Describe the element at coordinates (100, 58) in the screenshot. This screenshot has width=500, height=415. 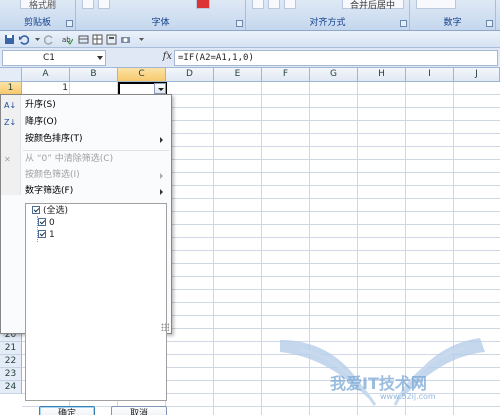
I see `name-box-dropdown-icon` at that location.